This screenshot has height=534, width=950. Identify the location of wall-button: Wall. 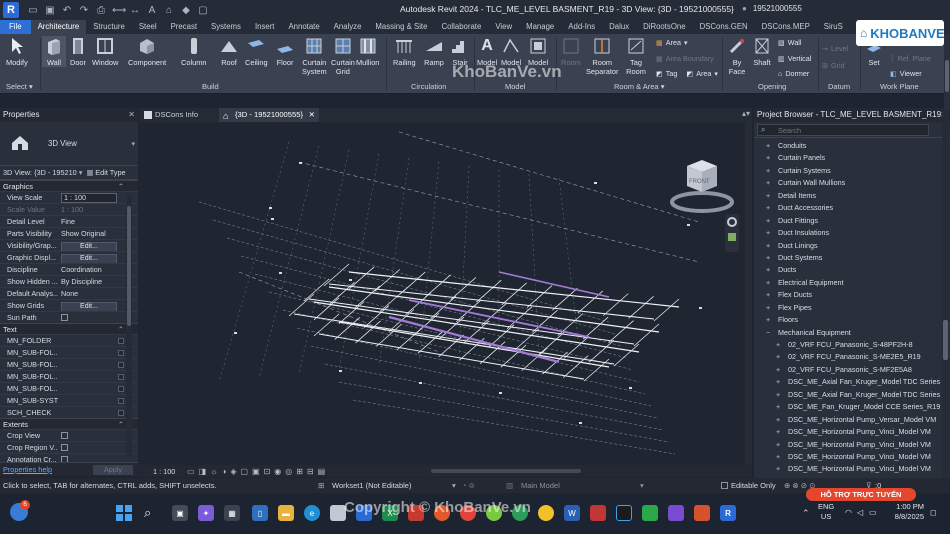
(54, 51).